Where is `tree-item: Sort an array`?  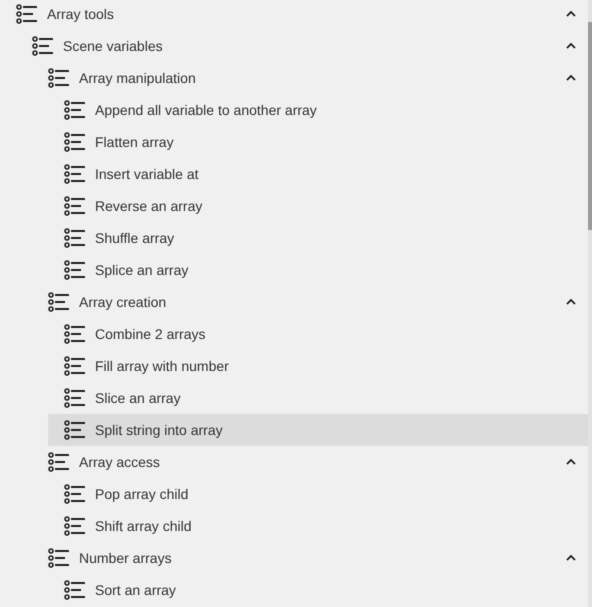
tree-item: Sort an array is located at coordinates (318, 590).